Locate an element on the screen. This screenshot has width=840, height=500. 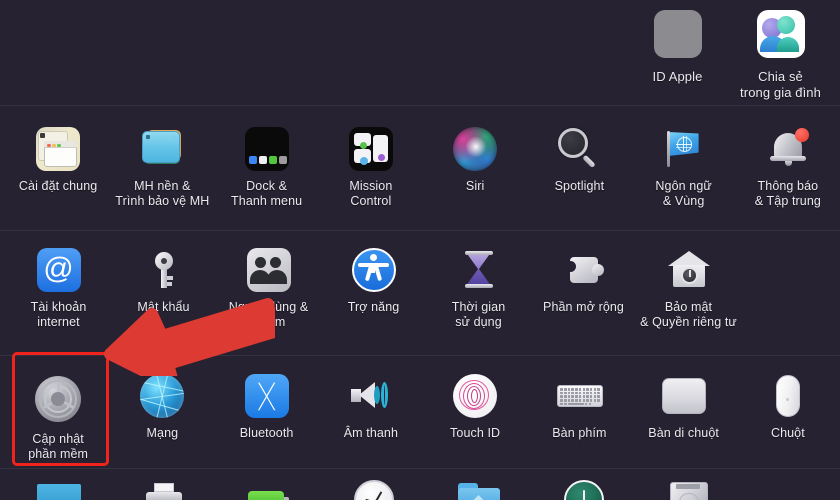
settings-item-touch-id: Touch ID is located at coordinates (475, 407).